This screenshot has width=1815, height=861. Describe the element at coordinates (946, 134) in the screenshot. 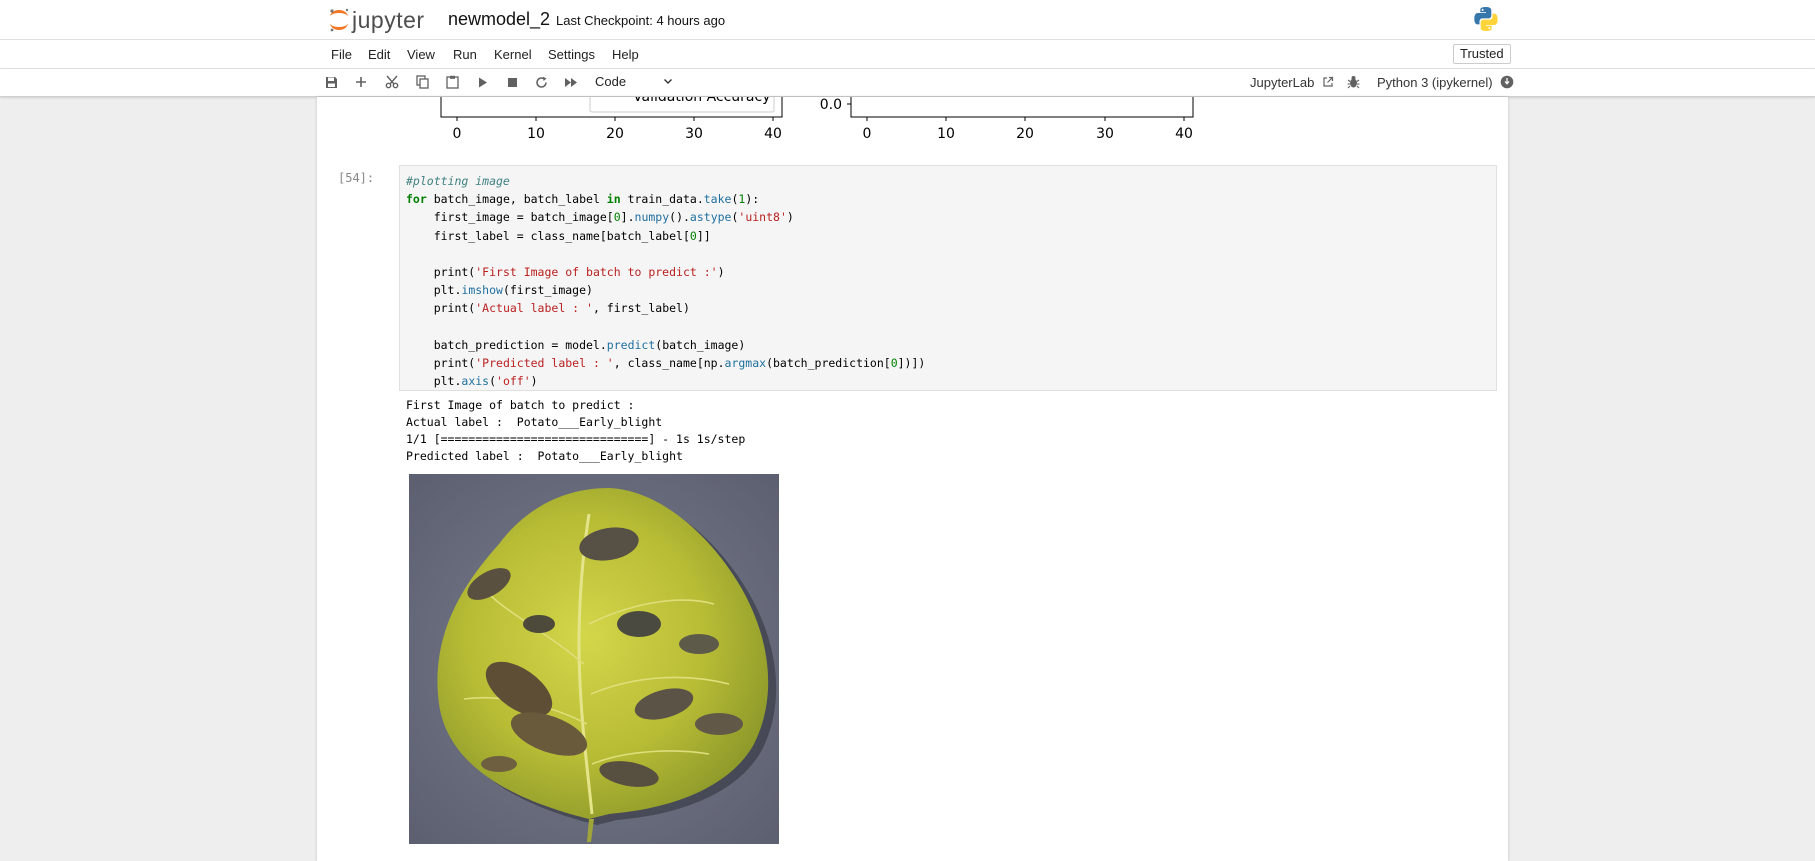

I see `right-xtick: 10` at that location.